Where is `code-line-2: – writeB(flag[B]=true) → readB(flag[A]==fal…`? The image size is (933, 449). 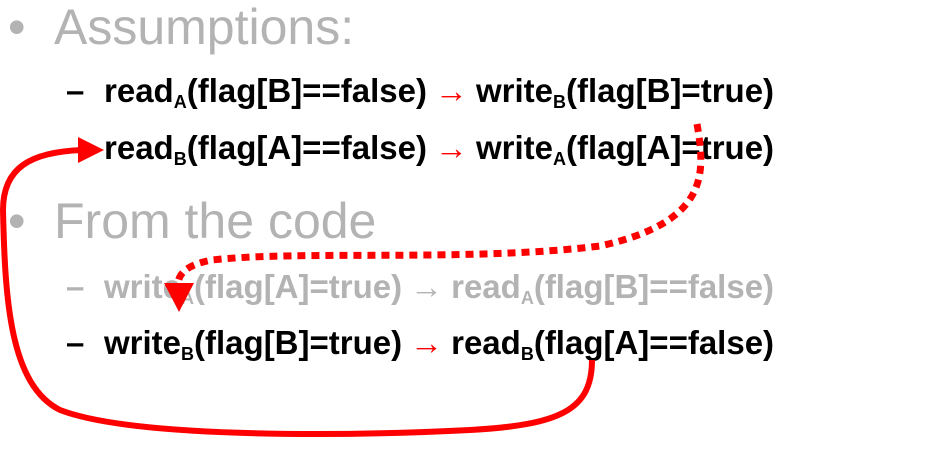
code-line-2: – writeB(flag[B]=true) → readB(flag[A]==fal… is located at coordinates (420, 344).